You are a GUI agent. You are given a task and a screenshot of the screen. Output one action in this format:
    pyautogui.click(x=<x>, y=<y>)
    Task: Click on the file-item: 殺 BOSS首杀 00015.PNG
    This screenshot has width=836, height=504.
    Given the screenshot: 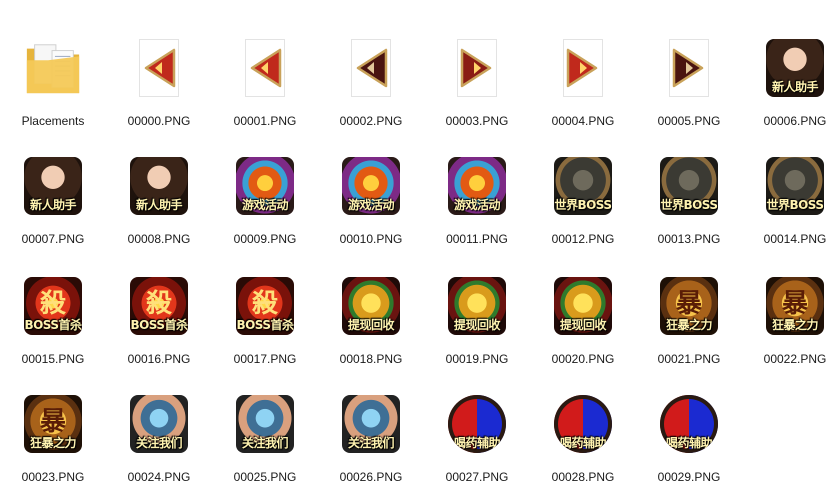 What is the action you would take?
    pyautogui.click(x=53, y=321)
    